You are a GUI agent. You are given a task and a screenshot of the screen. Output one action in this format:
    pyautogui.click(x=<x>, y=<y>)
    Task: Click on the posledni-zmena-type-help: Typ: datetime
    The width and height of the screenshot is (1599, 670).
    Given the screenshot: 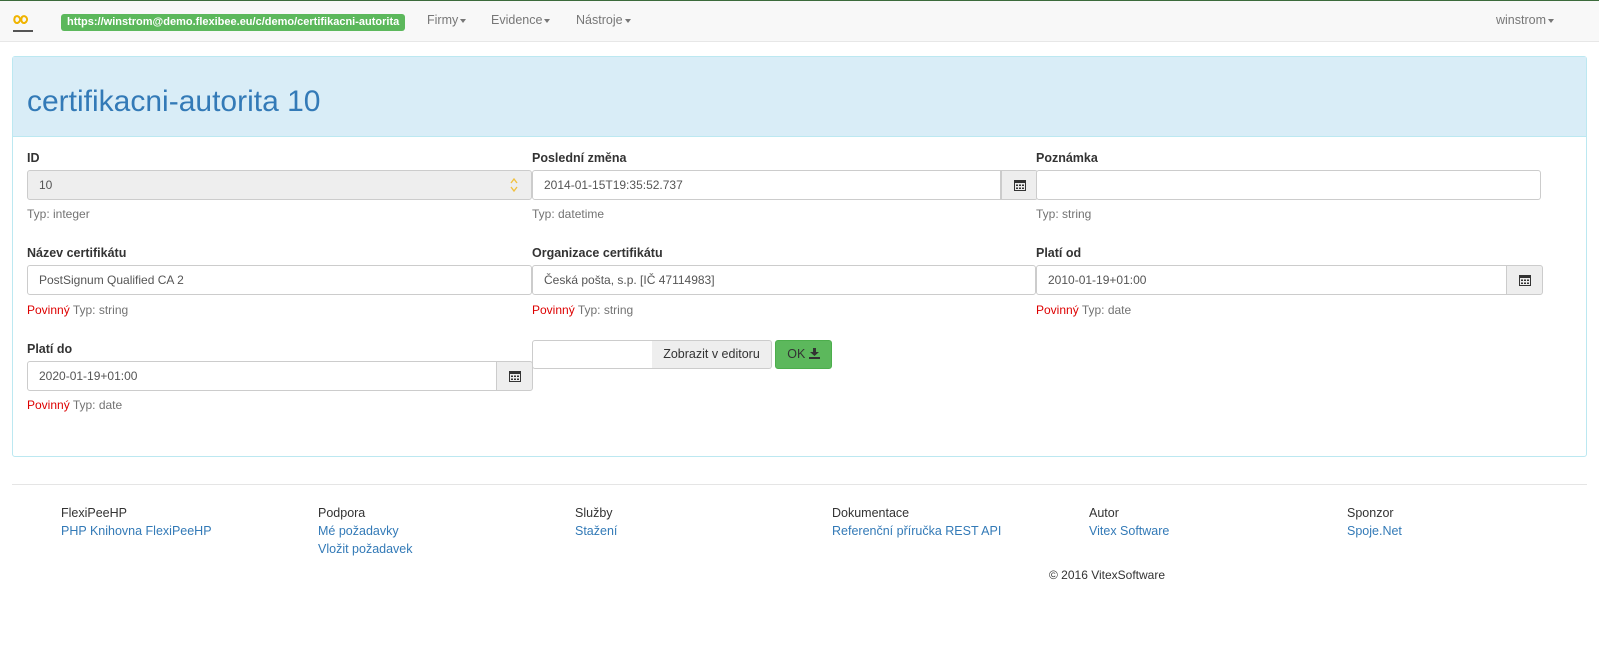 What is the action you would take?
    pyautogui.click(x=568, y=214)
    